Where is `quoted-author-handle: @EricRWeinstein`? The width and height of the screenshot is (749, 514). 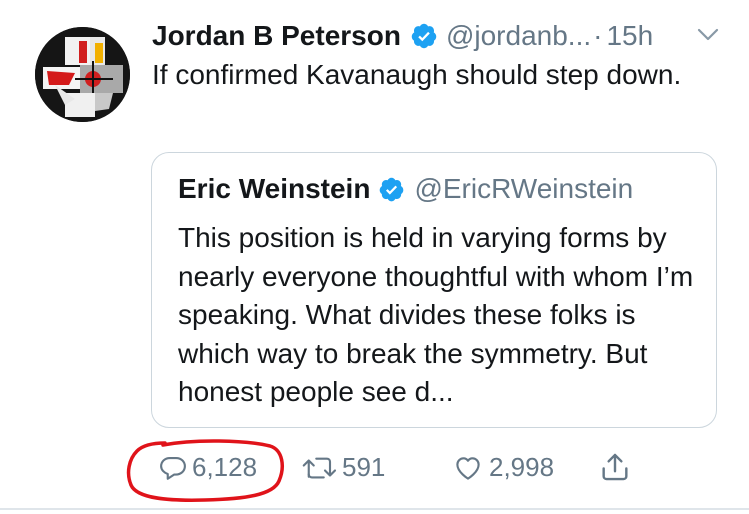 quoted-author-handle: @EricRWeinstein is located at coordinates (524, 188).